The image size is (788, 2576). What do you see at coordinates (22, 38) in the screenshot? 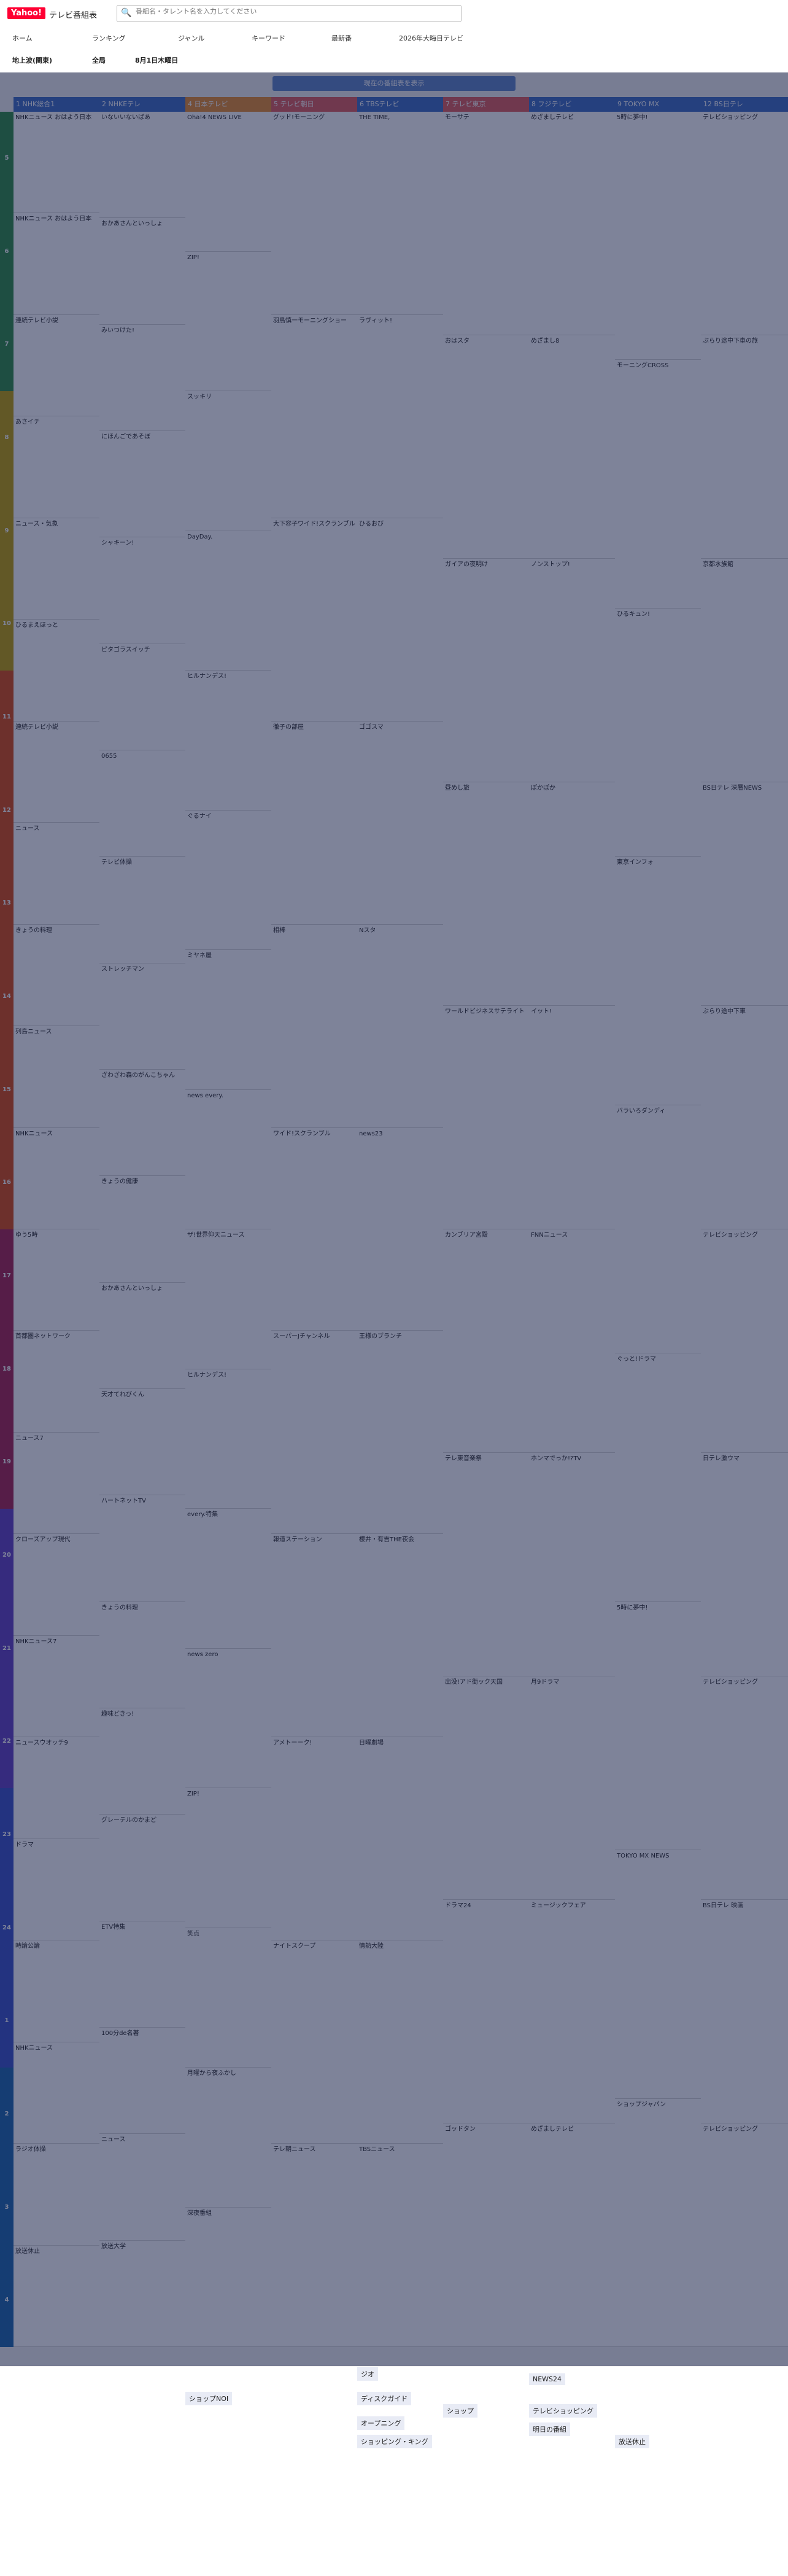
I see `nav-item-0: ホーム` at bounding box center [22, 38].